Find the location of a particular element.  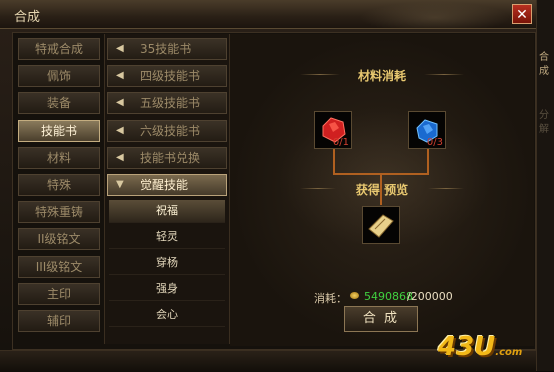

cost-label: 消耗： is located at coordinates (330, 298).